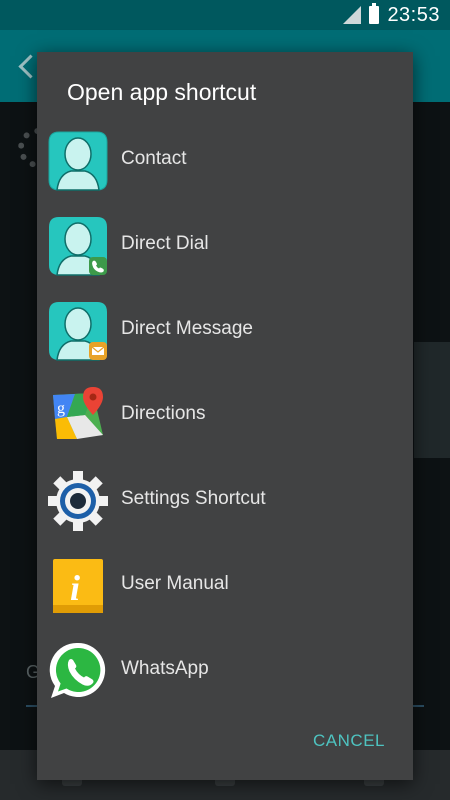  Describe the element at coordinates (78, 501) in the screenshot. I see `settings-gear-icon` at that location.